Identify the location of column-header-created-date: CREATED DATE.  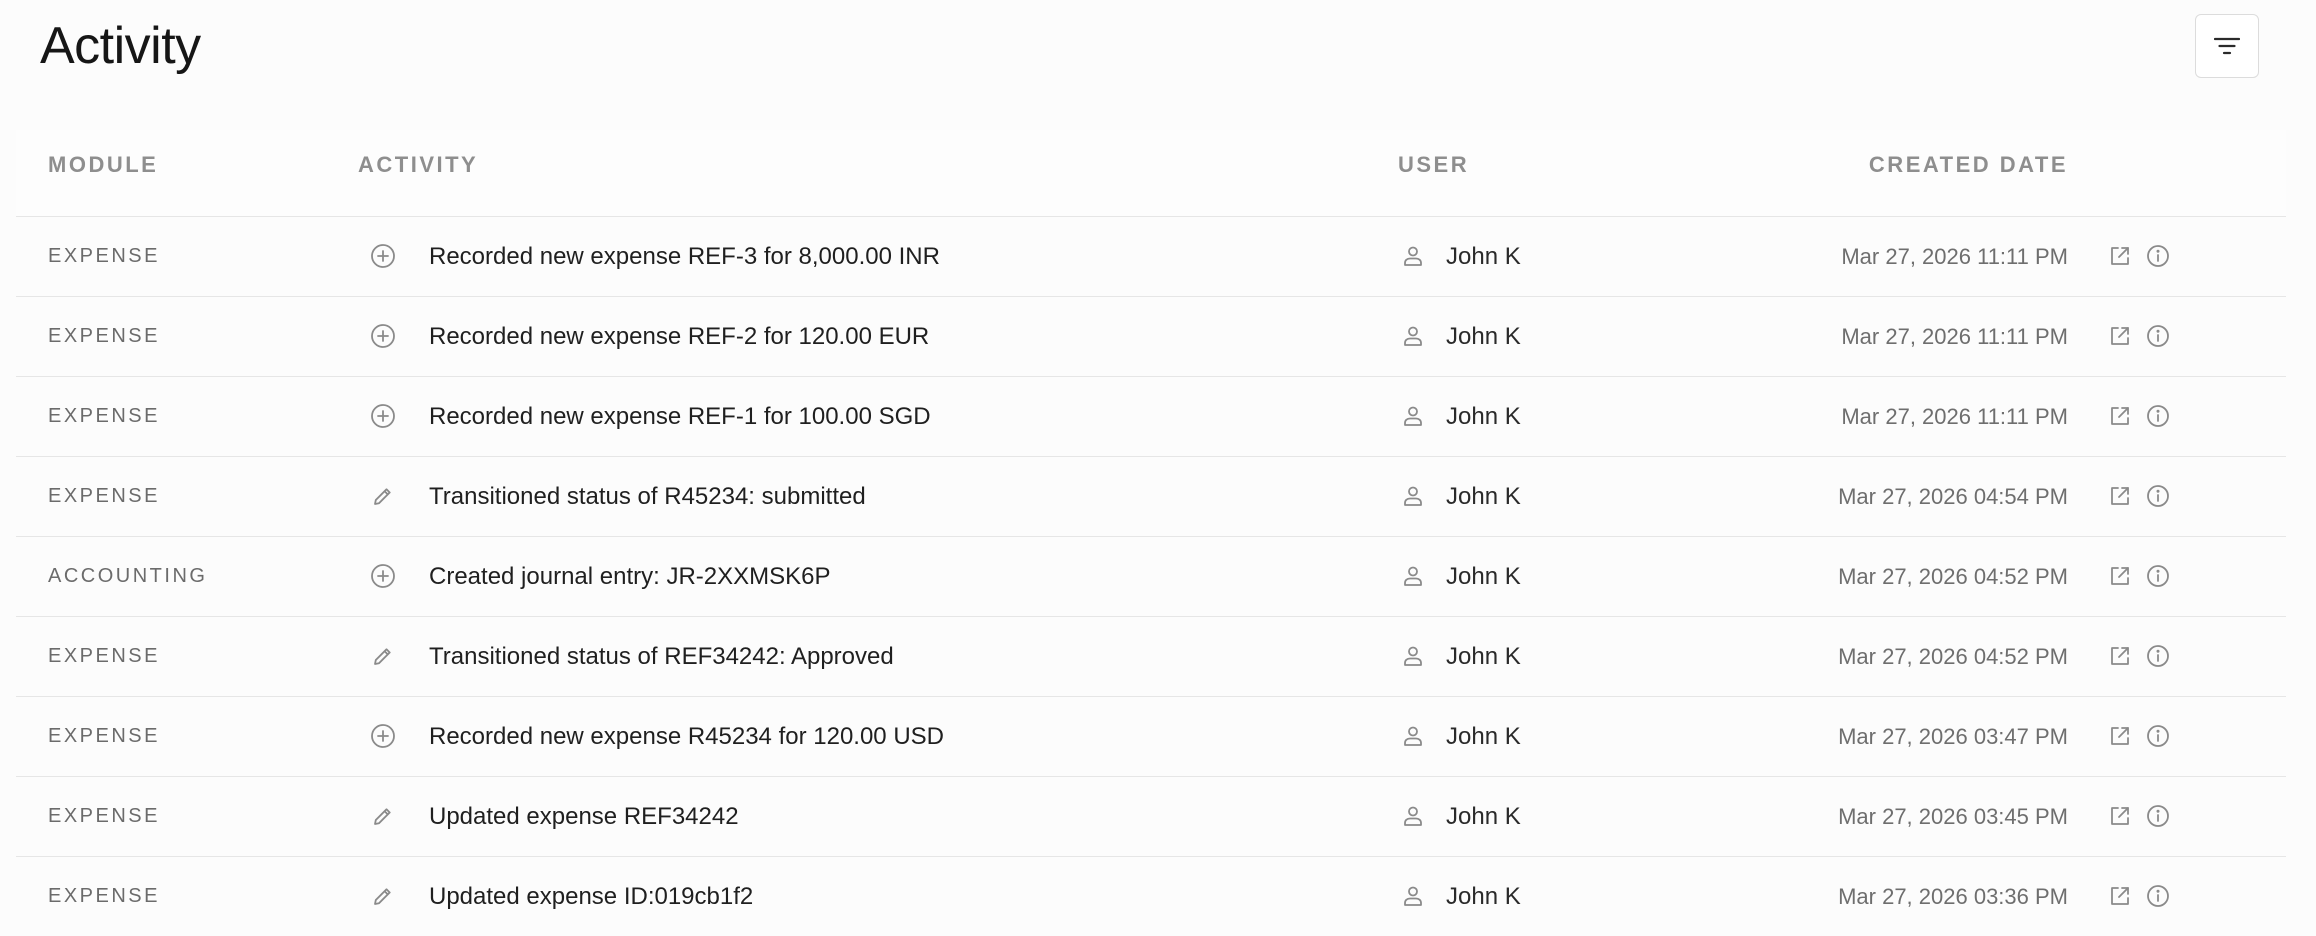
(1968, 165).